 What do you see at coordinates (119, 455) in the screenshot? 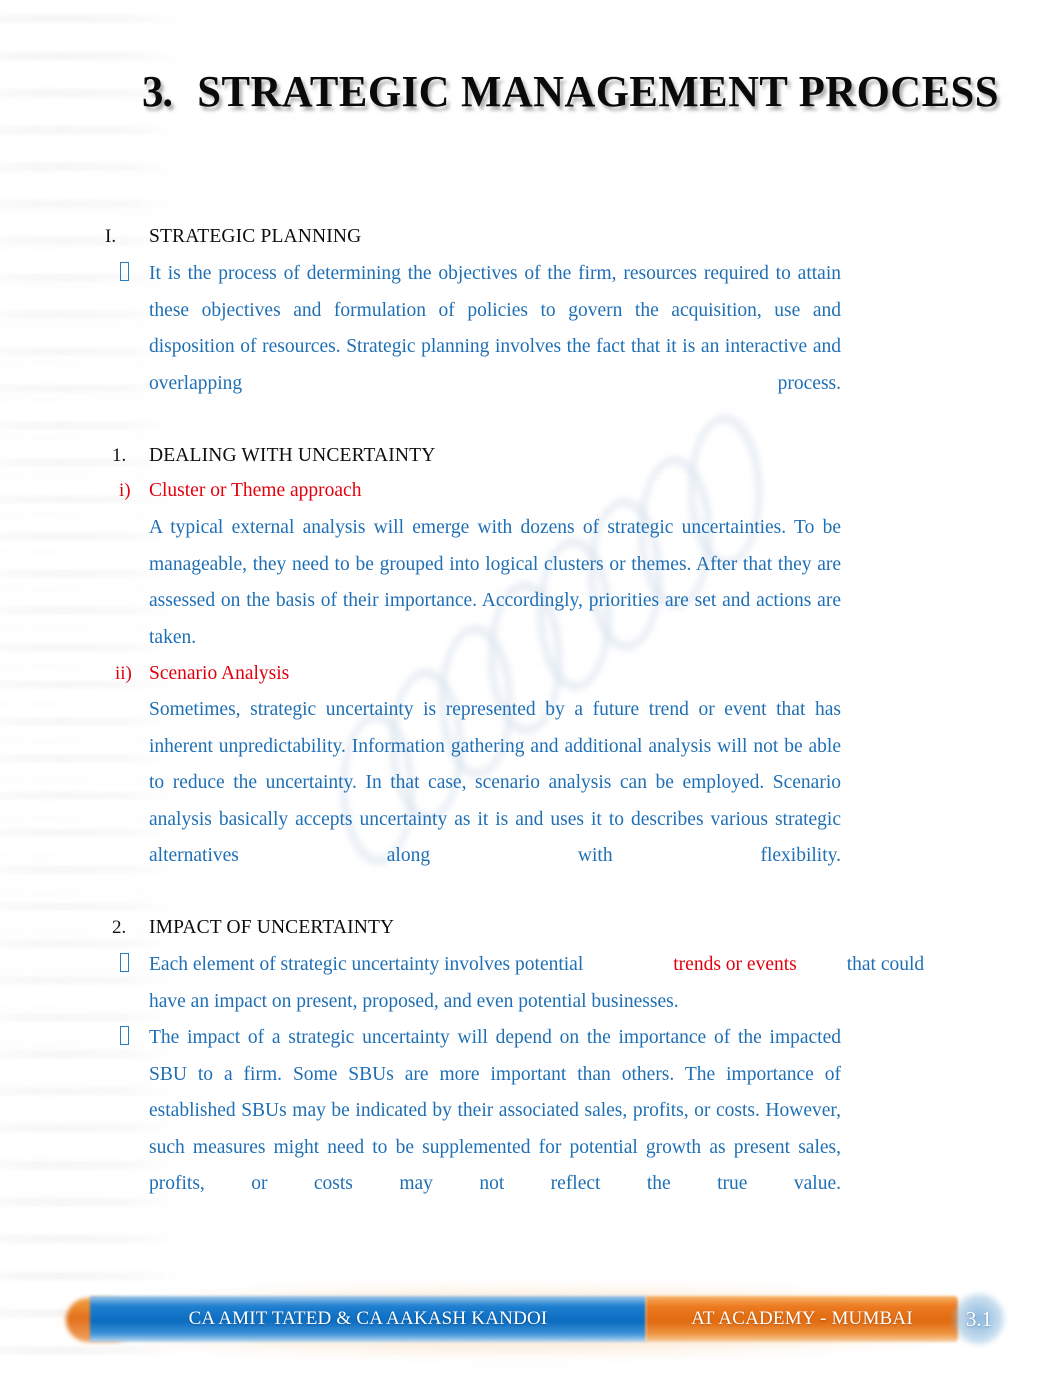
I see `section-marker-1: 1.` at bounding box center [119, 455].